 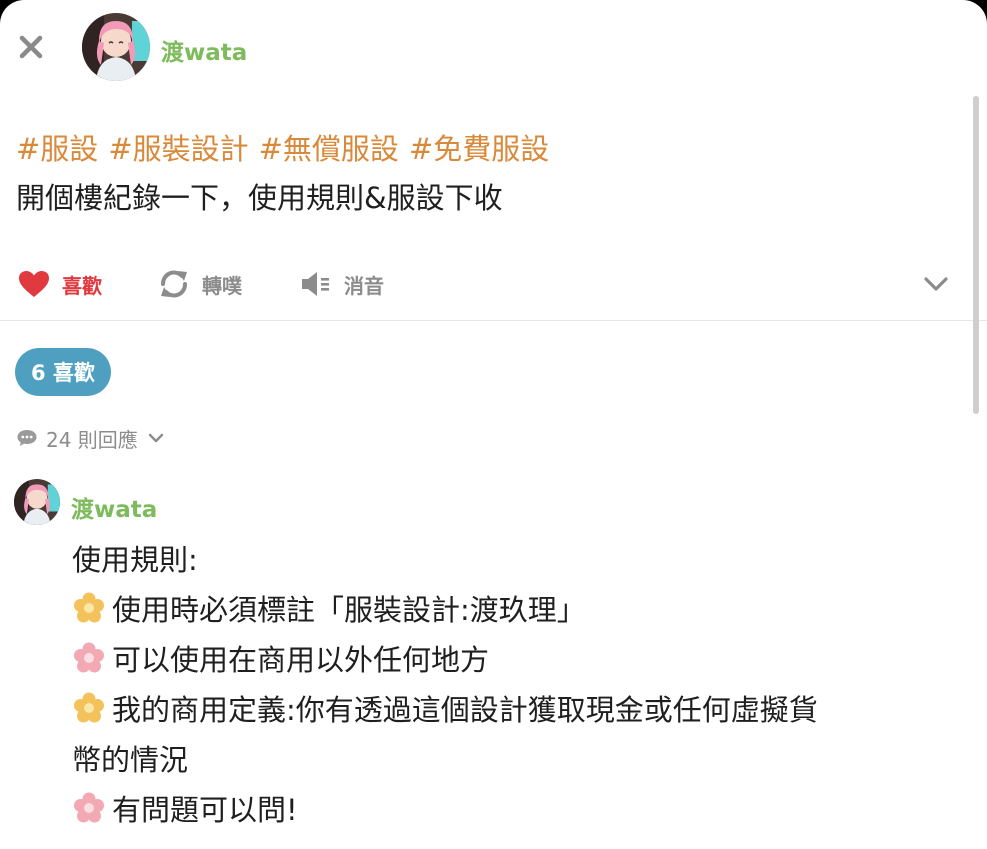 I want to click on post-text: 開個樓紀錄一下，使用規則&服設下收, so click(x=259, y=198).